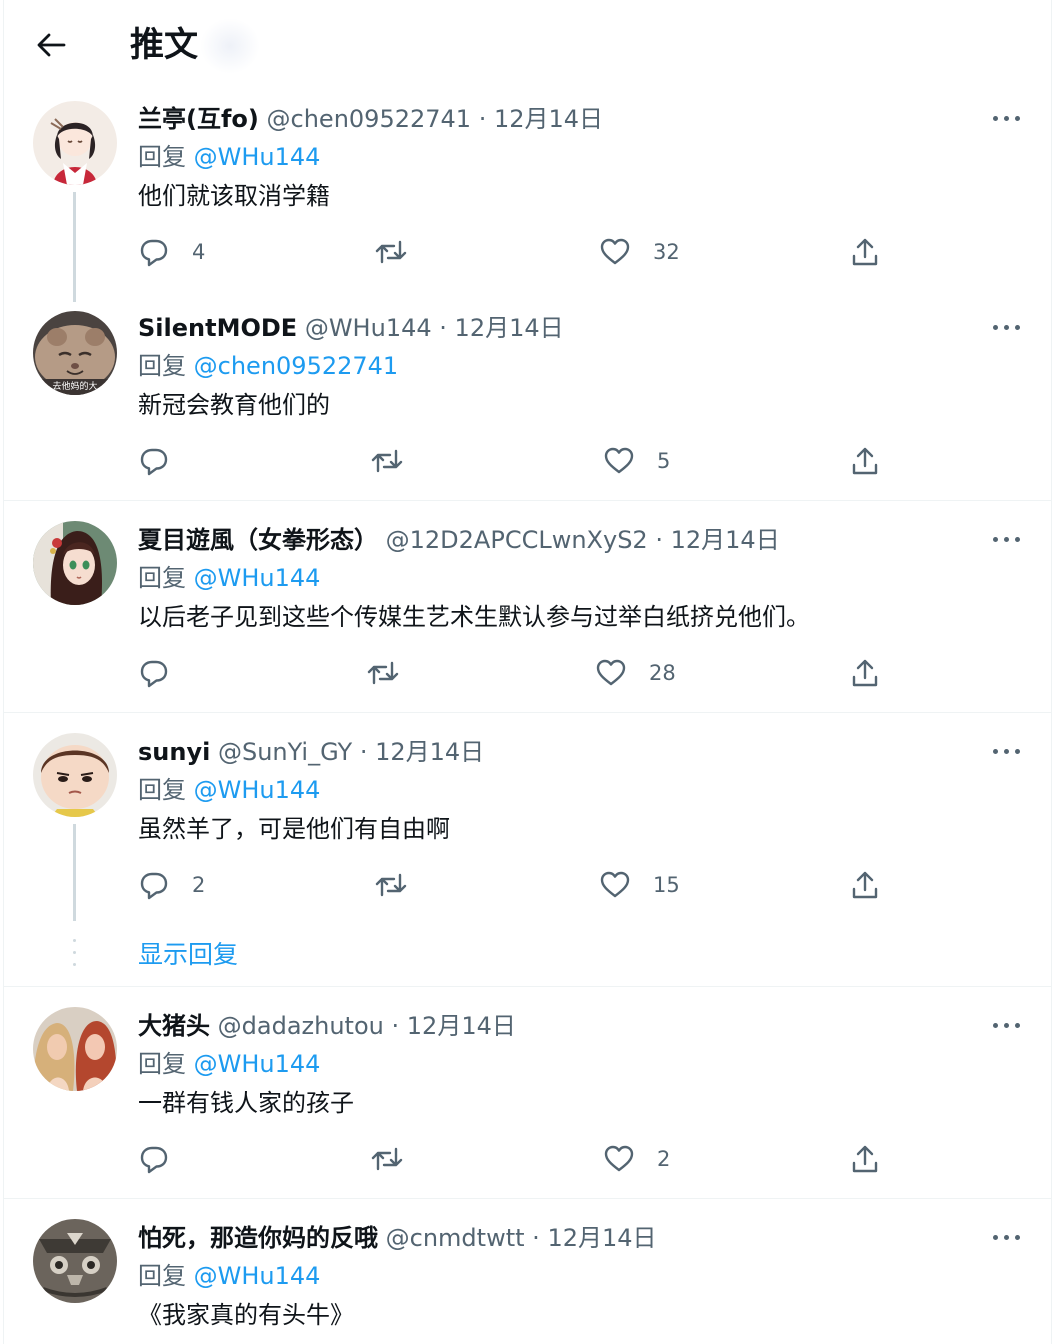 This screenshot has width=1054, height=1344. I want to click on tweet-text: 他们就该取消学籍, so click(234, 196).